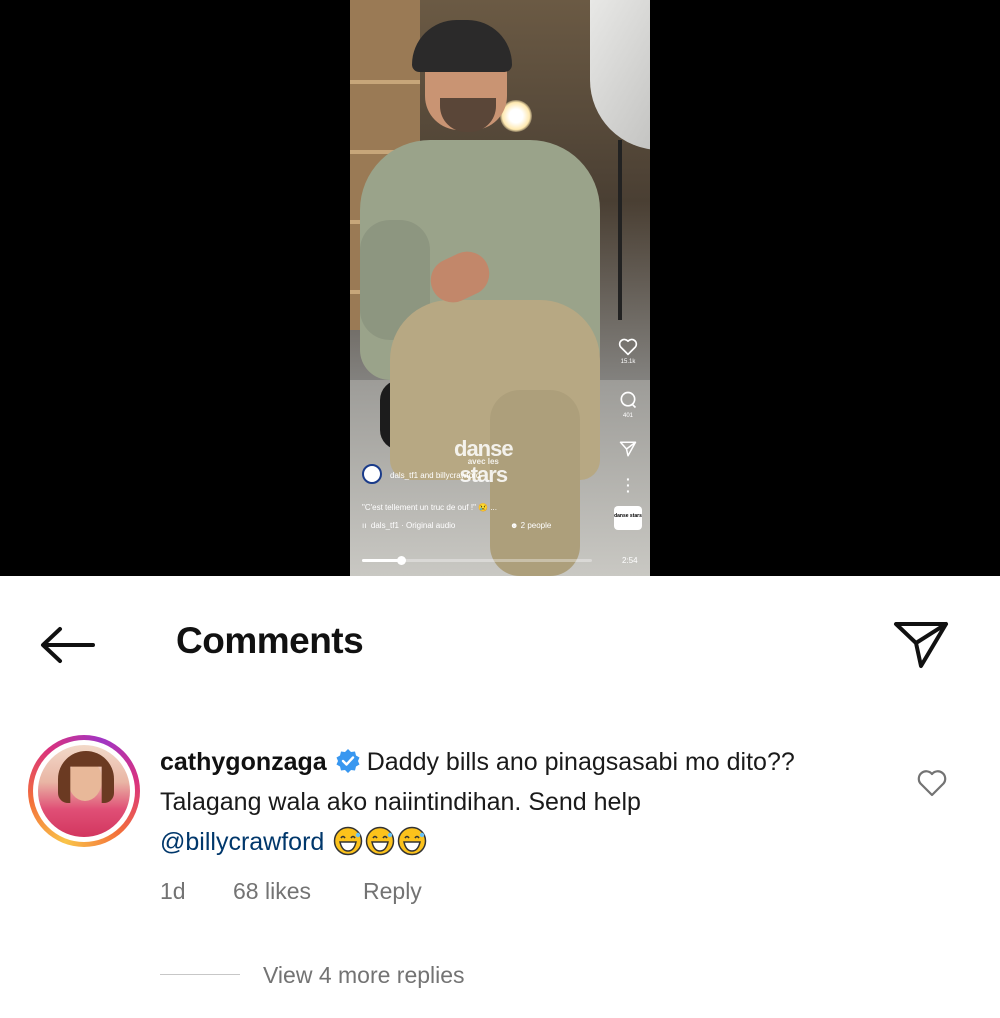 The height and width of the screenshot is (1018, 1000). I want to click on studio-umbrella, so click(620, 75).